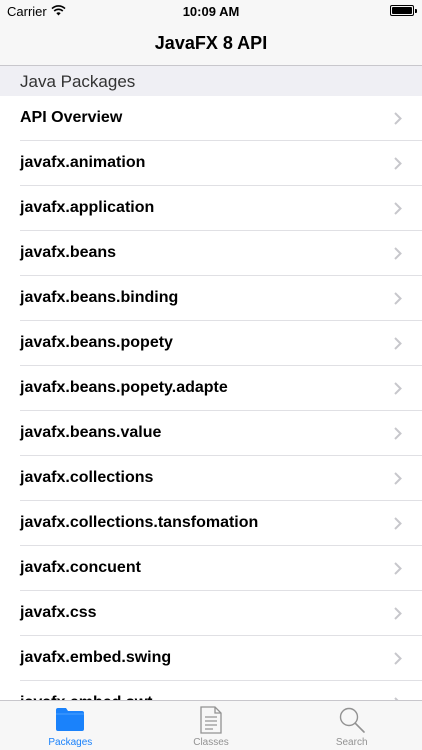 Image resolution: width=422 pixels, height=750 pixels. Describe the element at coordinates (139, 522) in the screenshot. I see `package-name: javafx.collections.tansfomation` at that location.